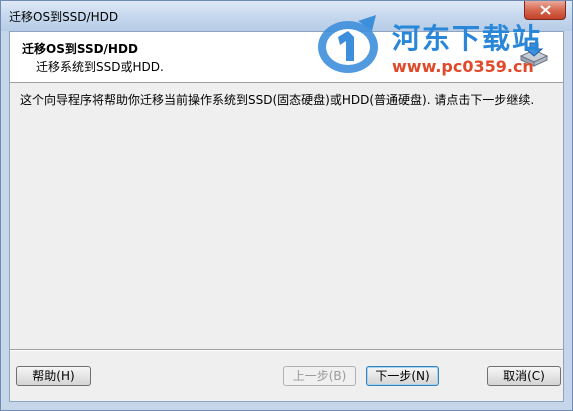  What do you see at coordinates (524, 376) in the screenshot?
I see `cancel-button: 取消(C)` at bounding box center [524, 376].